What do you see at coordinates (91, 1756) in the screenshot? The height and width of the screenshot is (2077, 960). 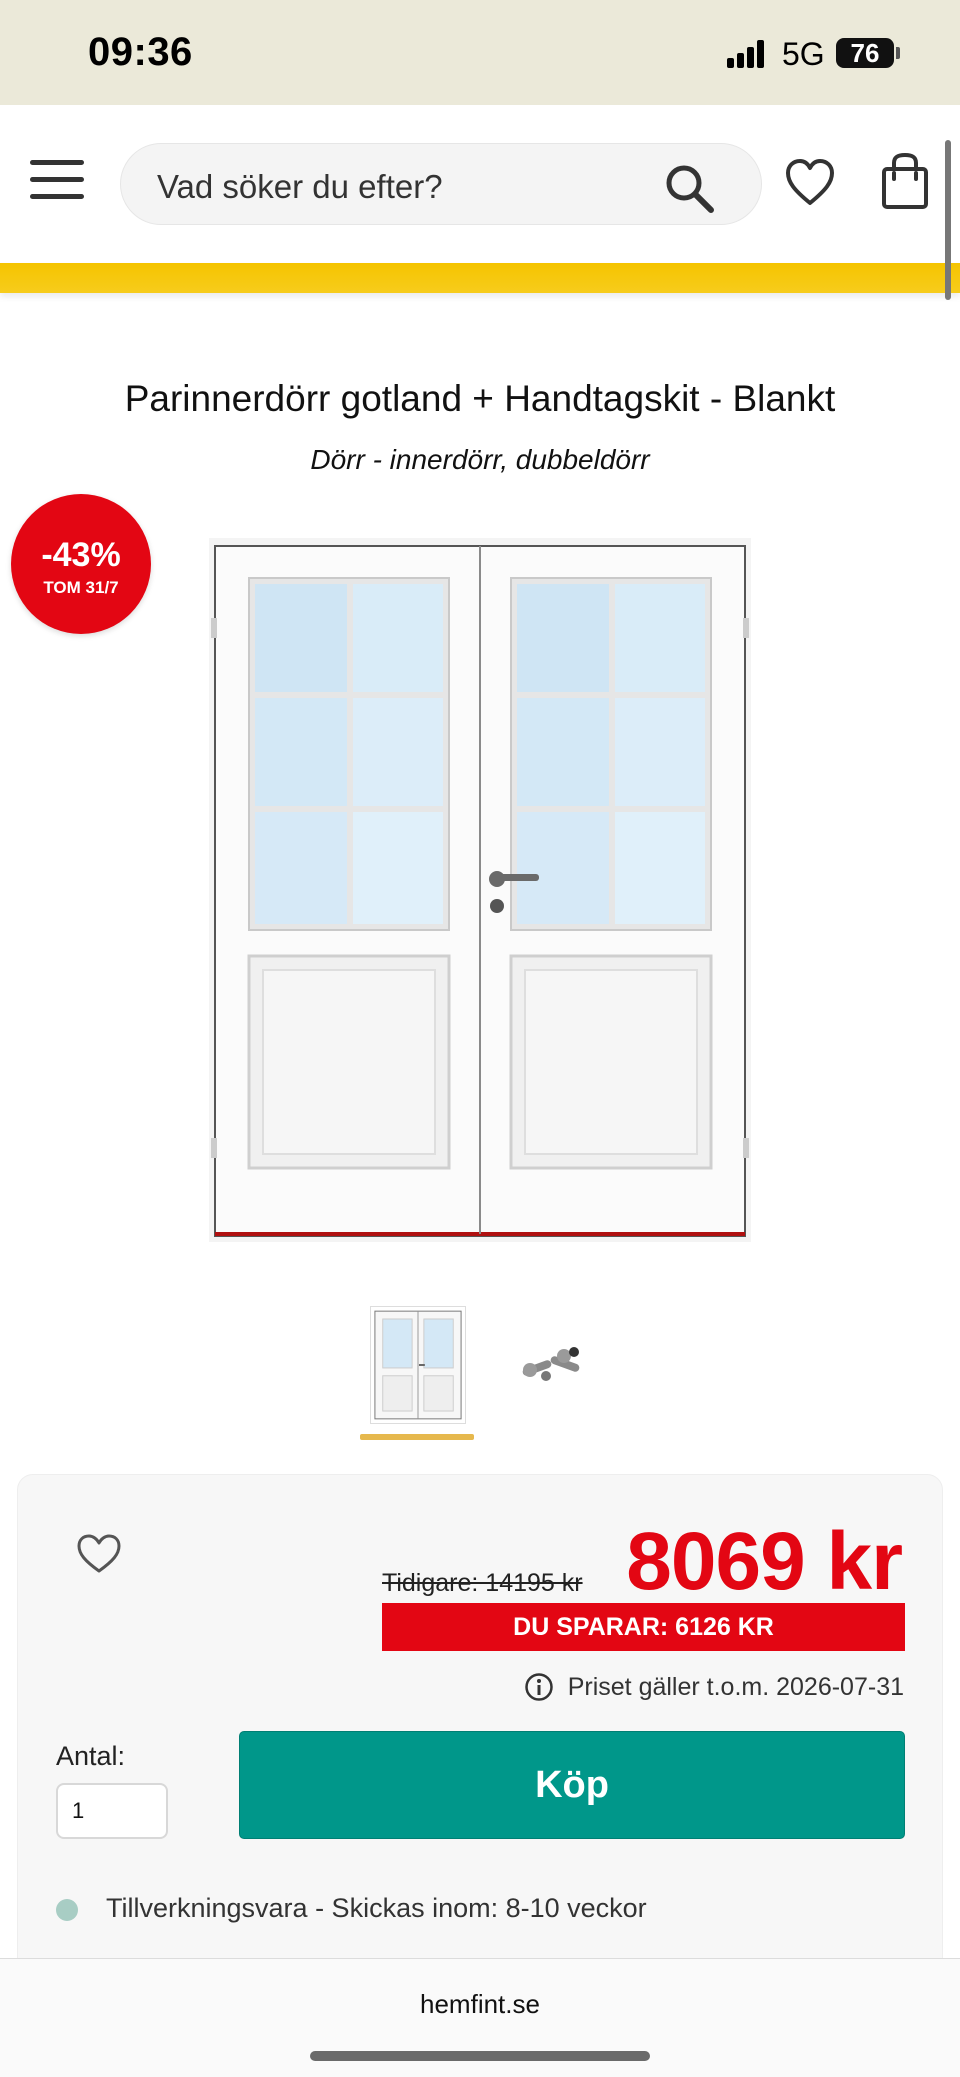 I see `quantity-label: Antal:` at bounding box center [91, 1756].